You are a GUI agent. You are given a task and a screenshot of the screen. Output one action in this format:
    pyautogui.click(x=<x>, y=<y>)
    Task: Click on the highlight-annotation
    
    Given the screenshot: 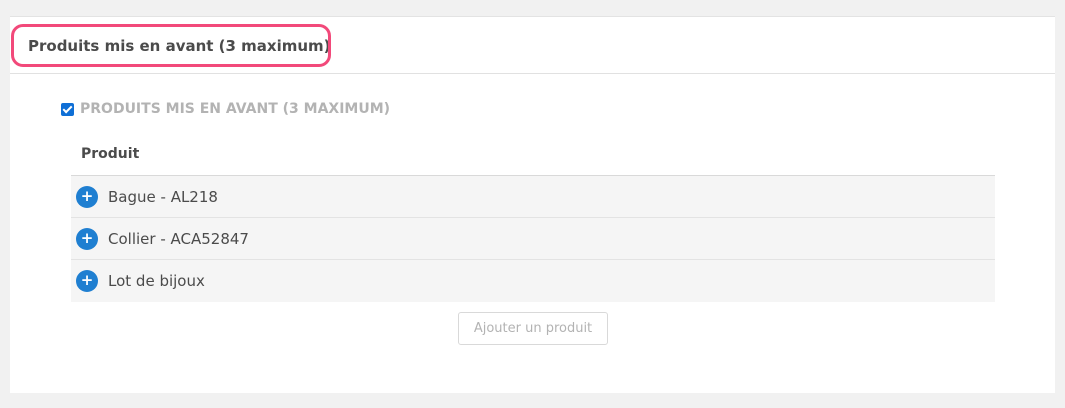 What is the action you would take?
    pyautogui.click(x=171, y=45)
    